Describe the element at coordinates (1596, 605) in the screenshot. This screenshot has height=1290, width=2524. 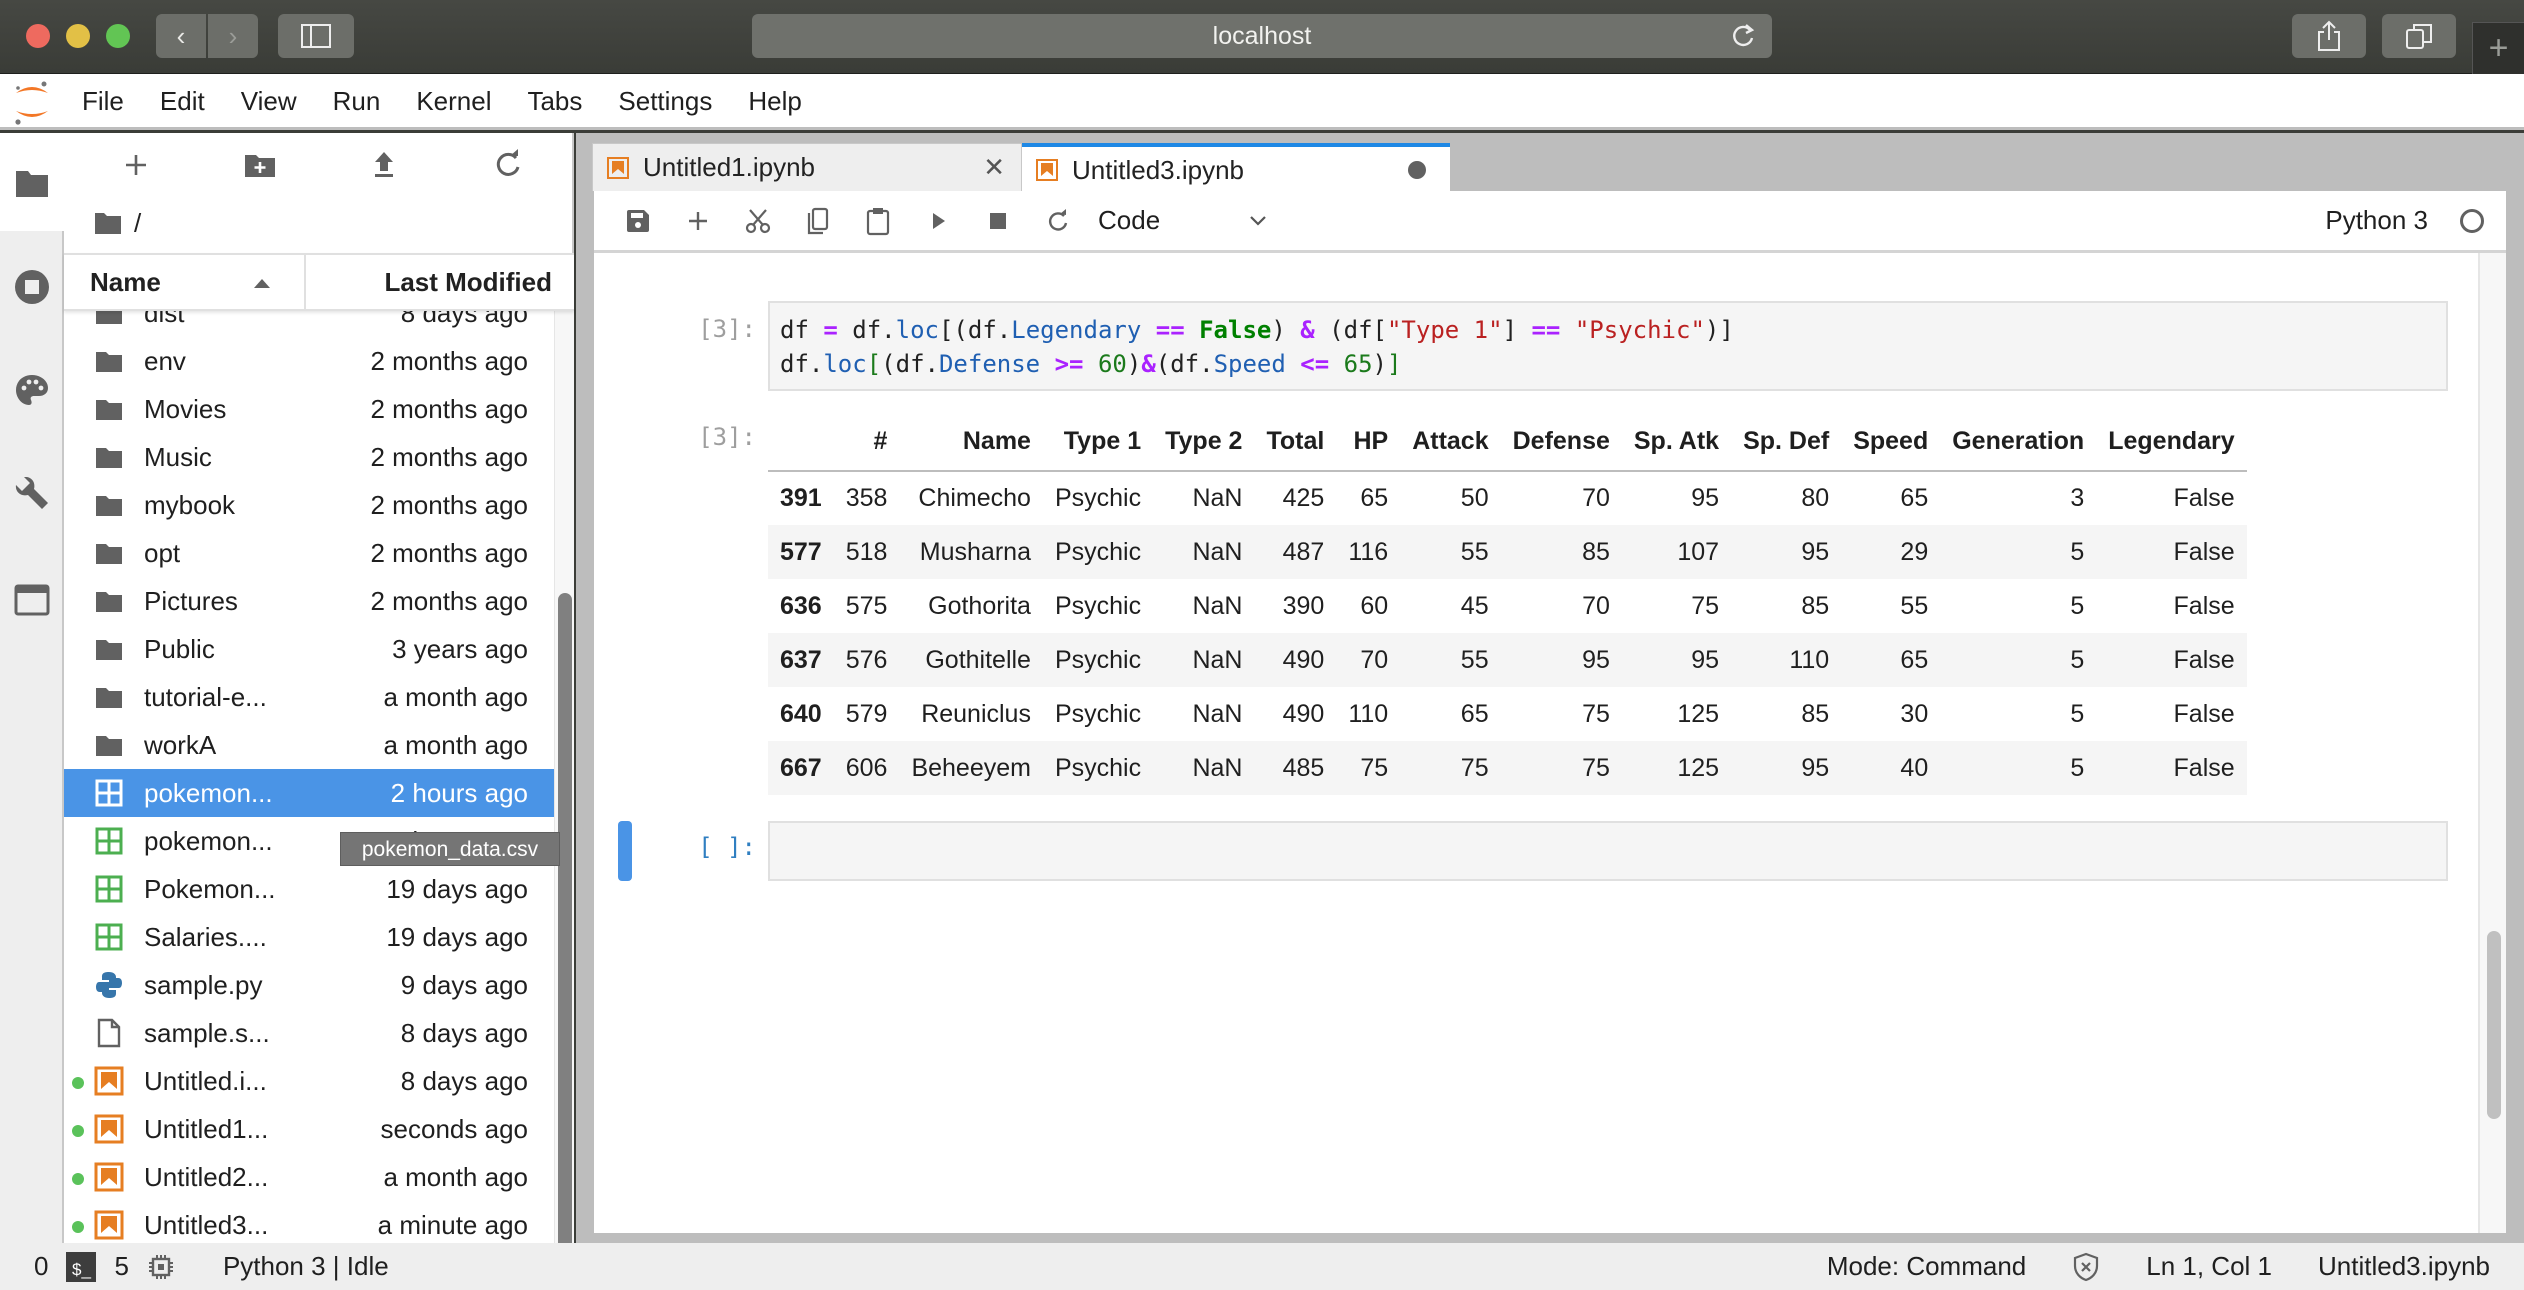
I see `table-cell: 70` at that location.